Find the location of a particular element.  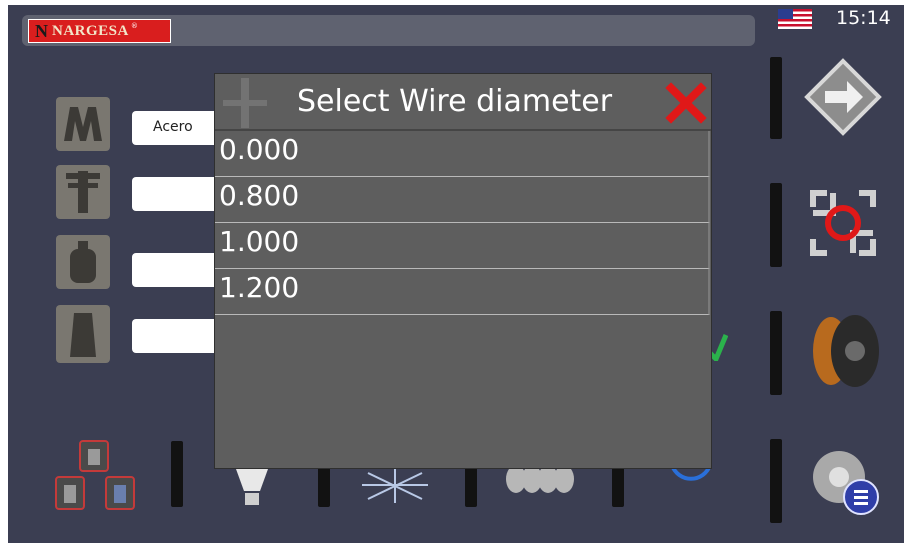

dialog-header: Select Wire diameter is located at coordinates (463, 102).